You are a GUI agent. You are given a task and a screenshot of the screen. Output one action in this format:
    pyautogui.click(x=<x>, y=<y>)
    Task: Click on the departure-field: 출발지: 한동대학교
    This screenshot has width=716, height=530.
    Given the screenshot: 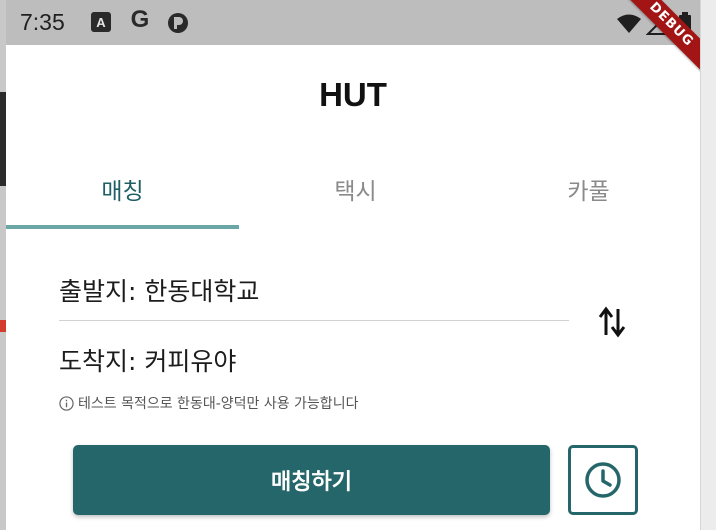 What is the action you would take?
    pyautogui.click(x=159, y=290)
    